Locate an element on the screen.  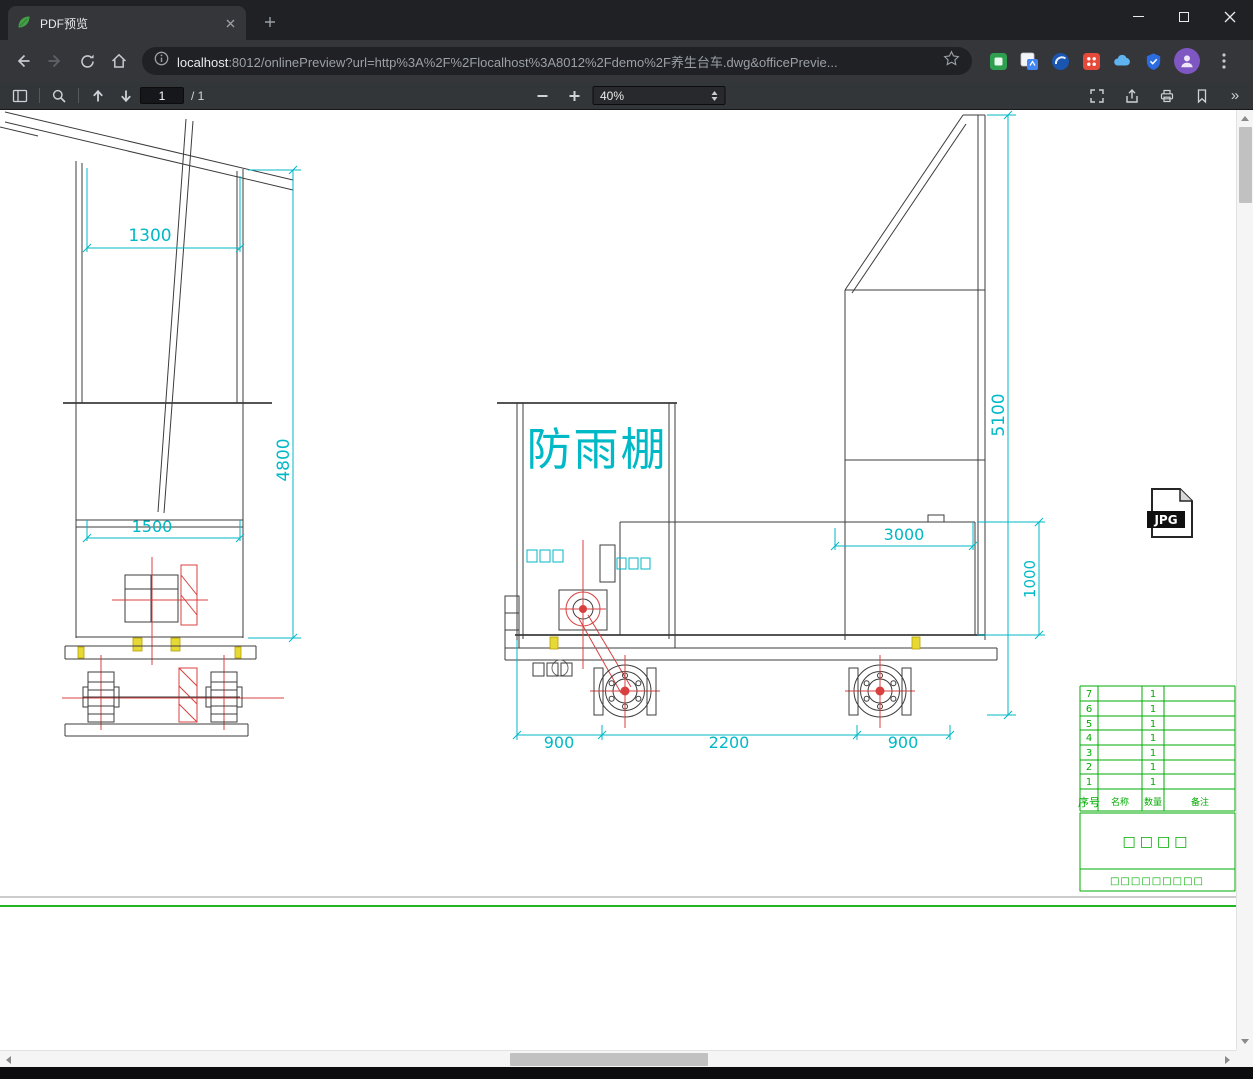
jpg-file-icon: JPG is located at coordinates (1170, 513).